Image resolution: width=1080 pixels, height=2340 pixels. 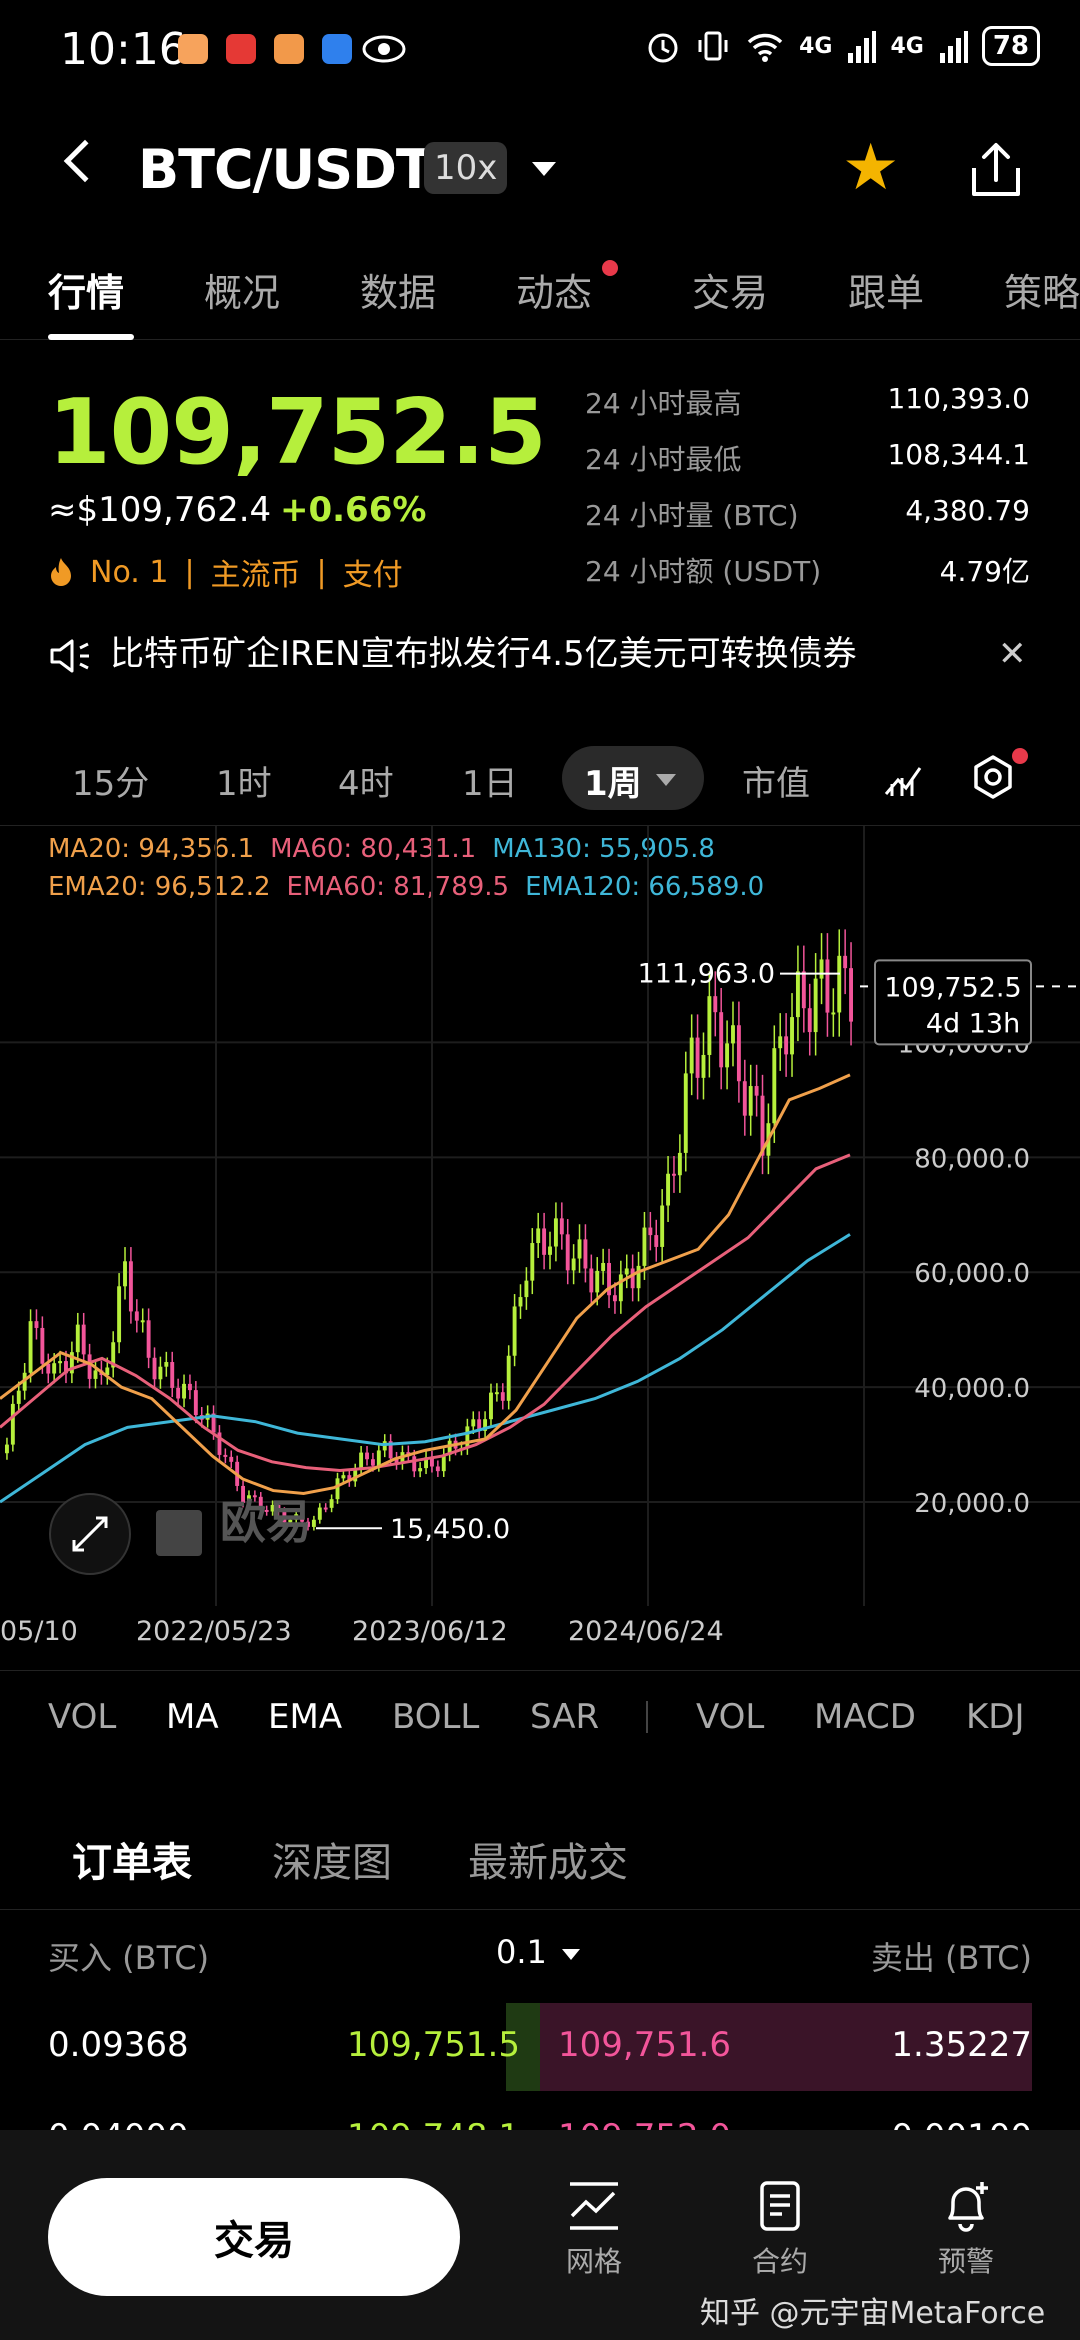 I want to click on stat-label: 24 小时最高, so click(x=663, y=403).